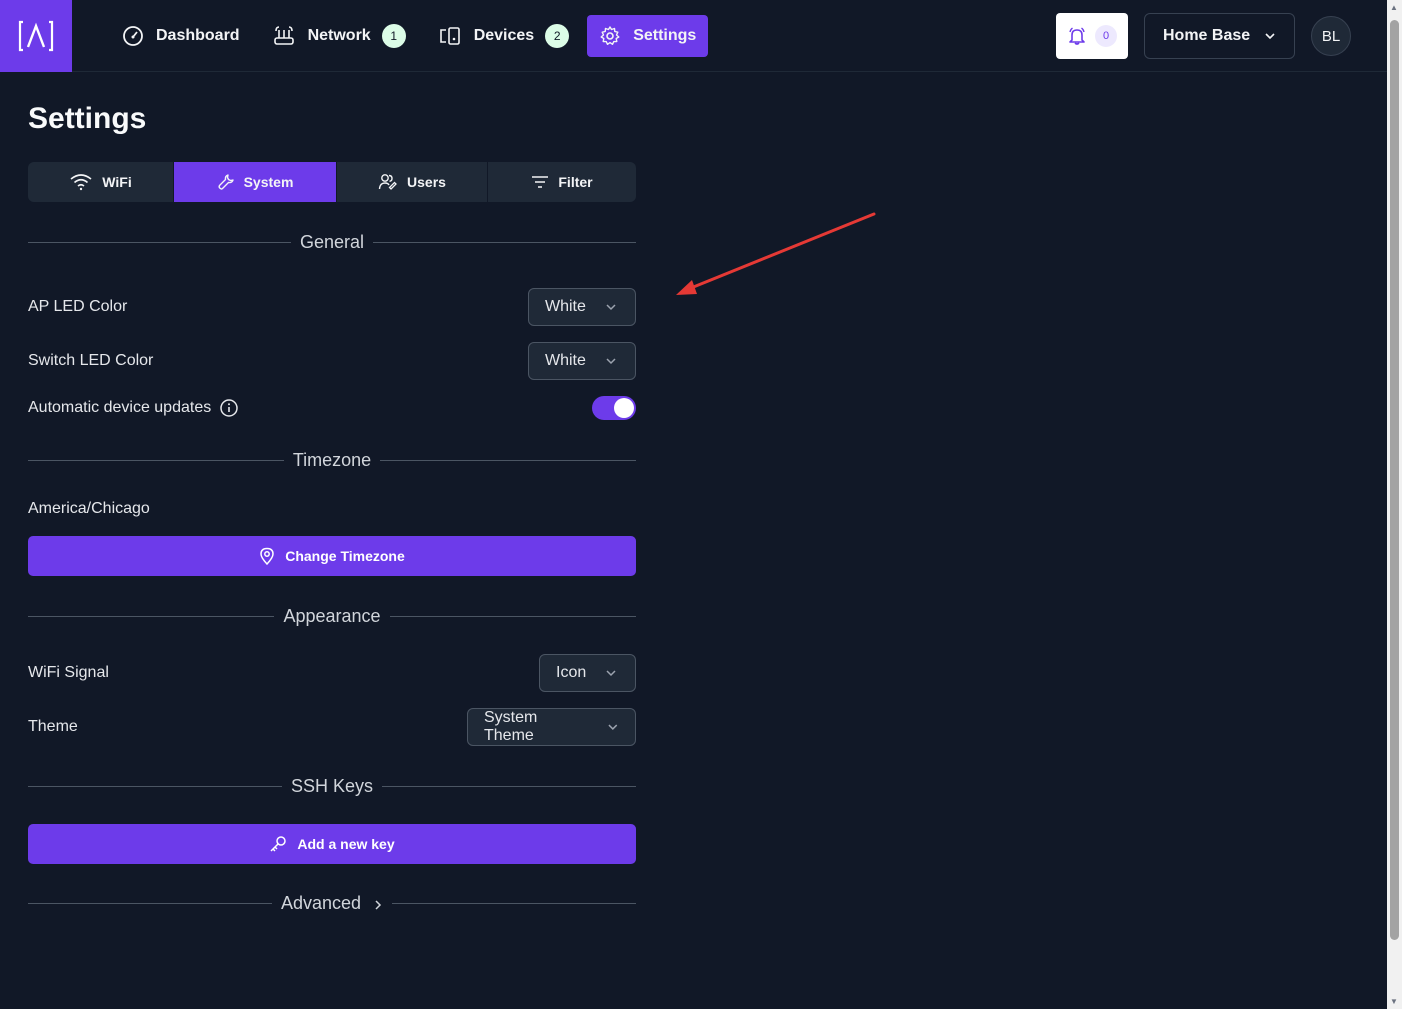  I want to click on auto-updates-label-group: Automatic device updates, so click(133, 408).